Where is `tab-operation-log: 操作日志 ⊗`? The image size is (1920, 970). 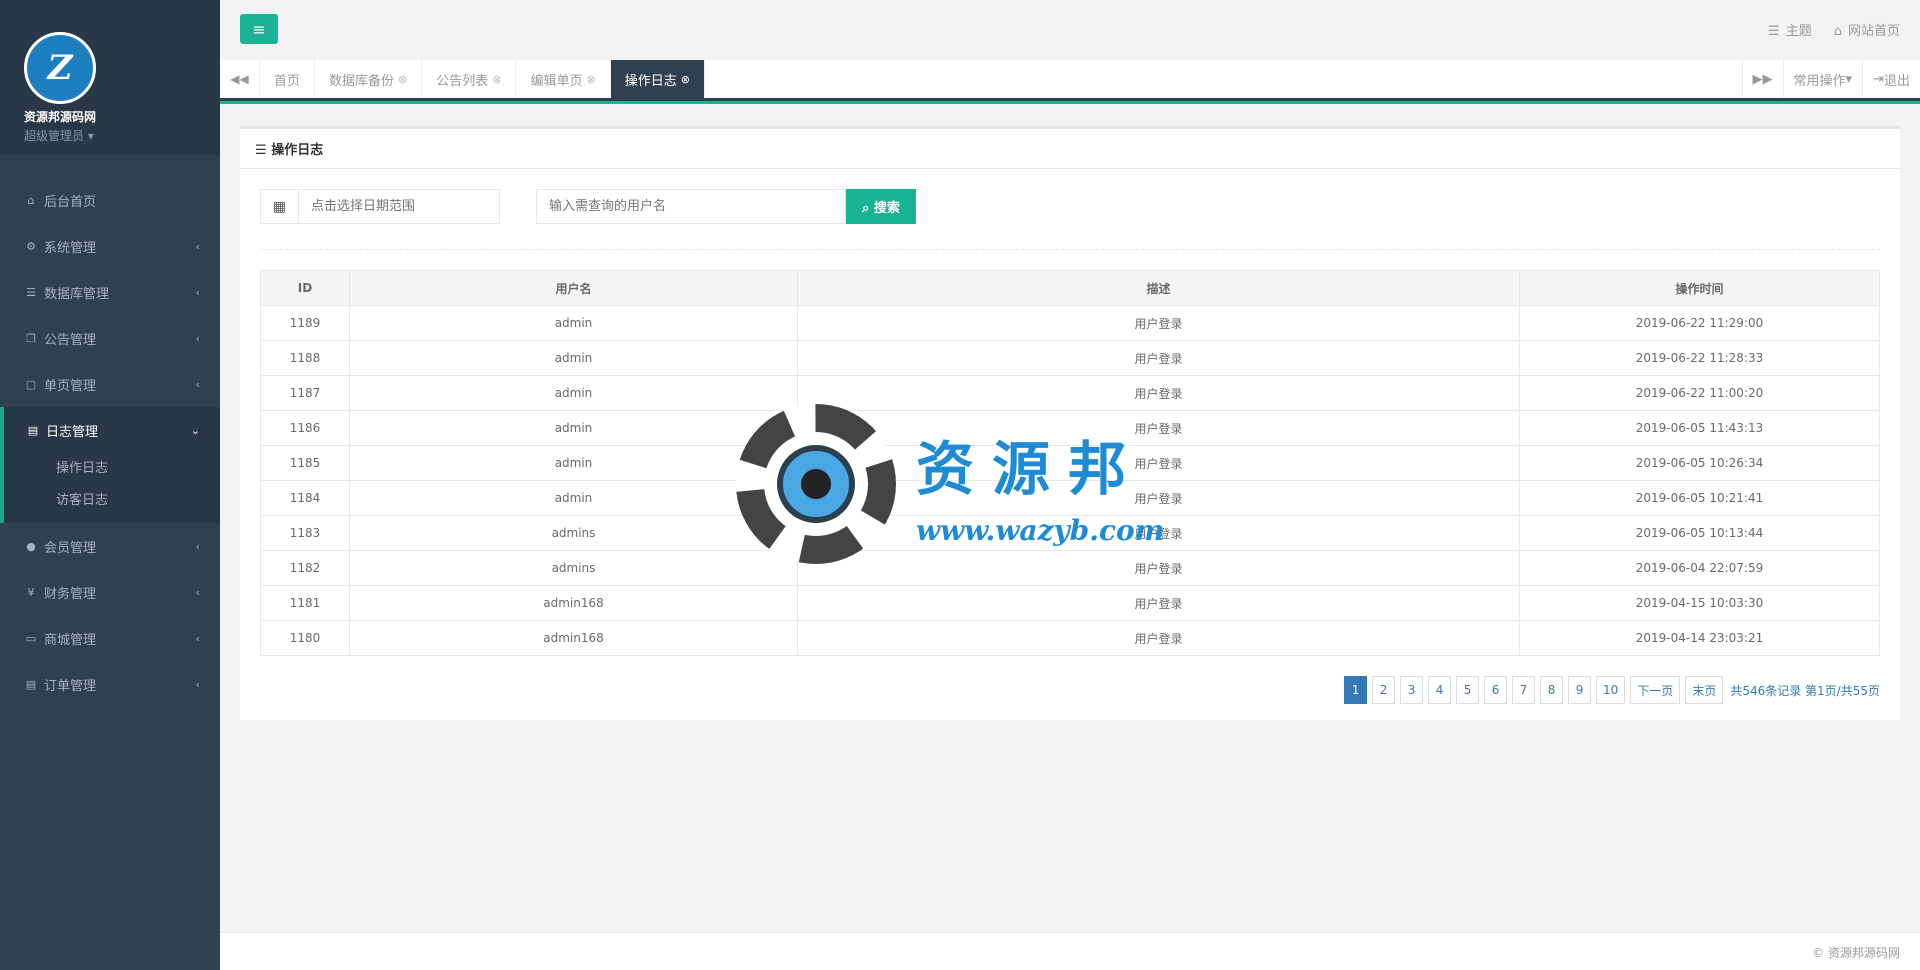
tab-operation-log: 操作日志 ⊗ is located at coordinates (657, 79).